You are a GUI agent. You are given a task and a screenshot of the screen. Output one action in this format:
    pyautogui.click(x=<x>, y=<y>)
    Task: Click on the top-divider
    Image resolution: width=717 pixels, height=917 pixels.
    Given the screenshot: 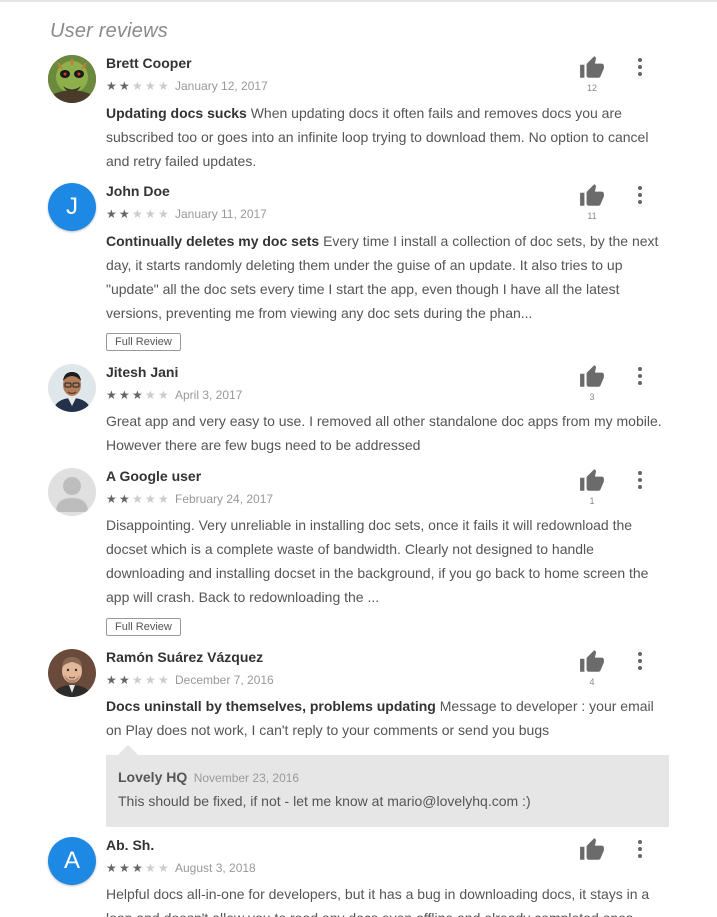 What is the action you would take?
    pyautogui.click(x=358, y=1)
    